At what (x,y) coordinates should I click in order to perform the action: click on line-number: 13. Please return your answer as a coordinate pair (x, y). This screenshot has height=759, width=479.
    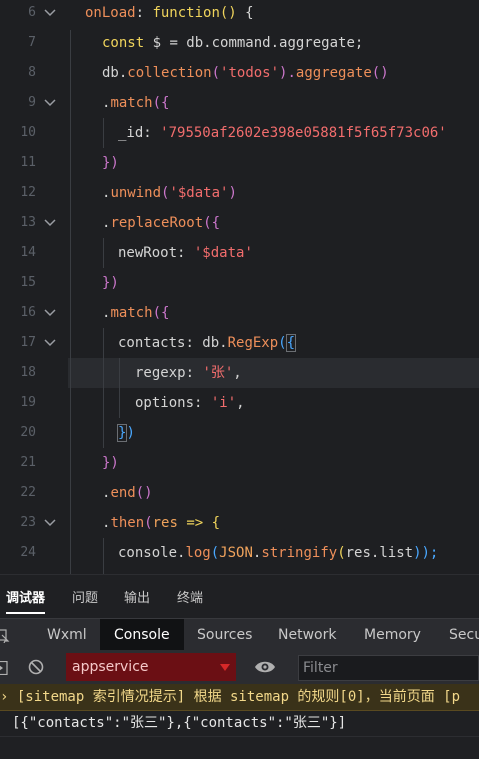
    Looking at the image, I should click on (28, 222).